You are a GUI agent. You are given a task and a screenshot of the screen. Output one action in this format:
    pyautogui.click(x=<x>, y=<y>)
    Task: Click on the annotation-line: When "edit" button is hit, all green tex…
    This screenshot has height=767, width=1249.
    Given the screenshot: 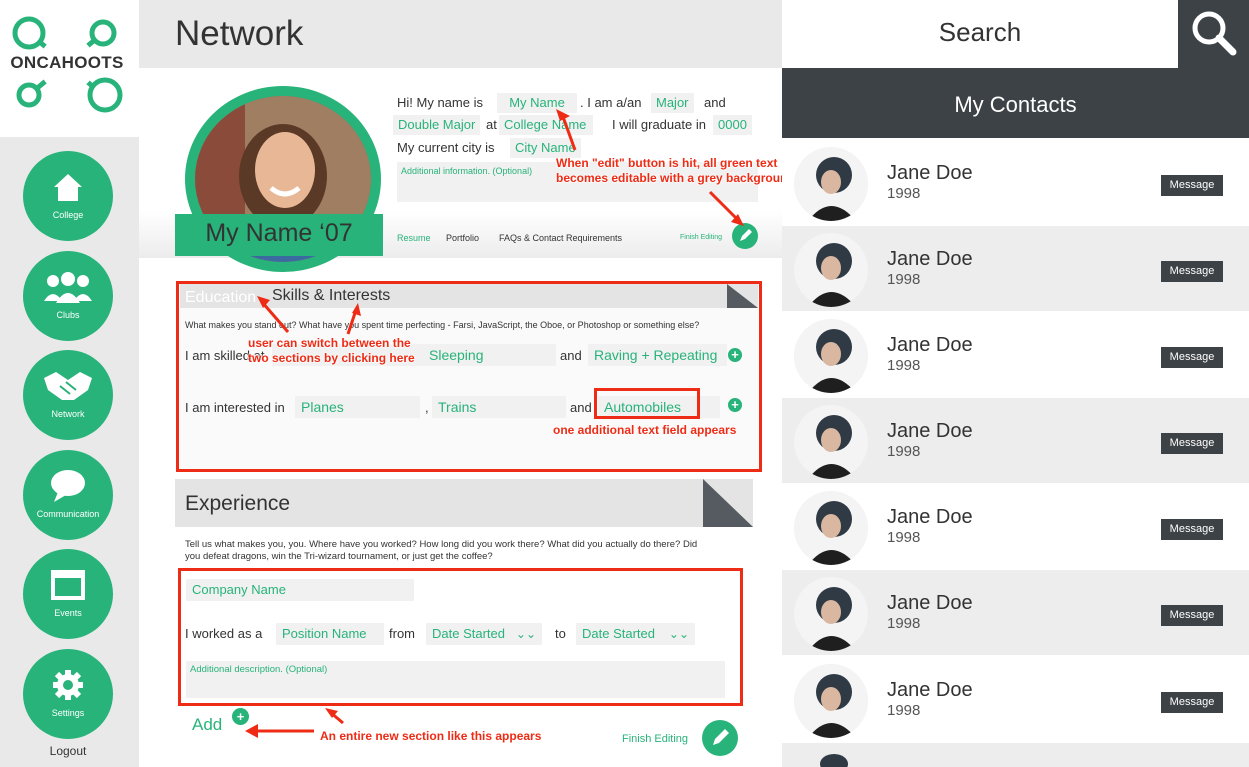 What is the action you would take?
    pyautogui.click(x=667, y=163)
    